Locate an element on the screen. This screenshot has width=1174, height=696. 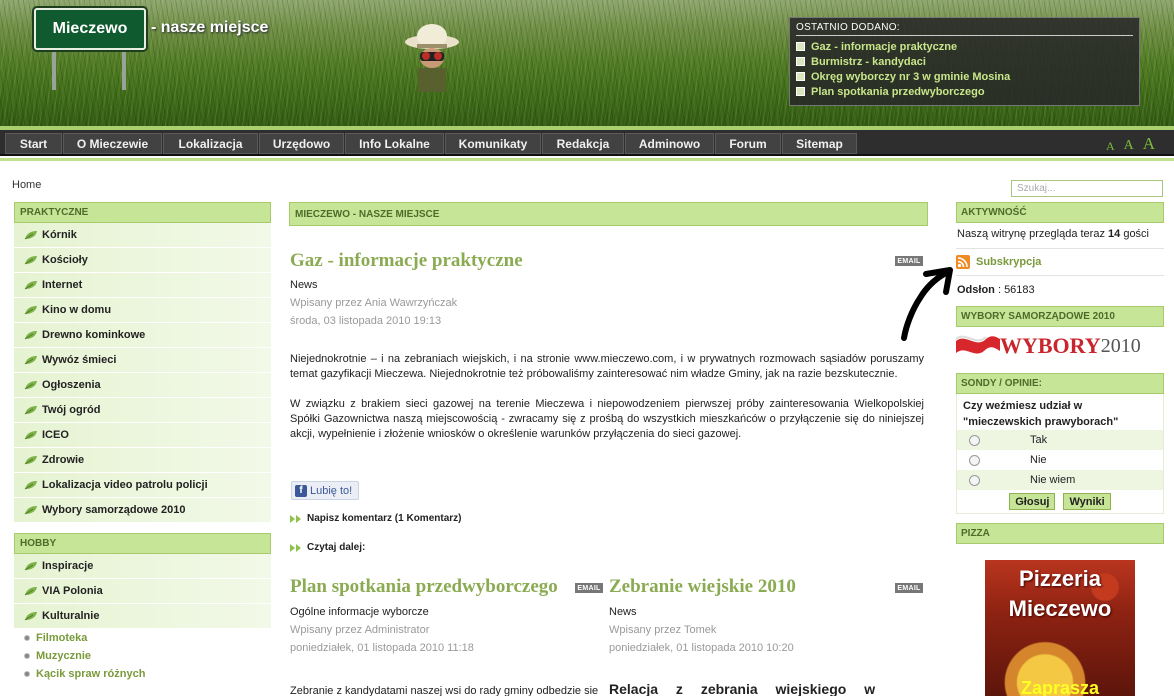
font-size-medium-button: A is located at coordinates (1129, 146).